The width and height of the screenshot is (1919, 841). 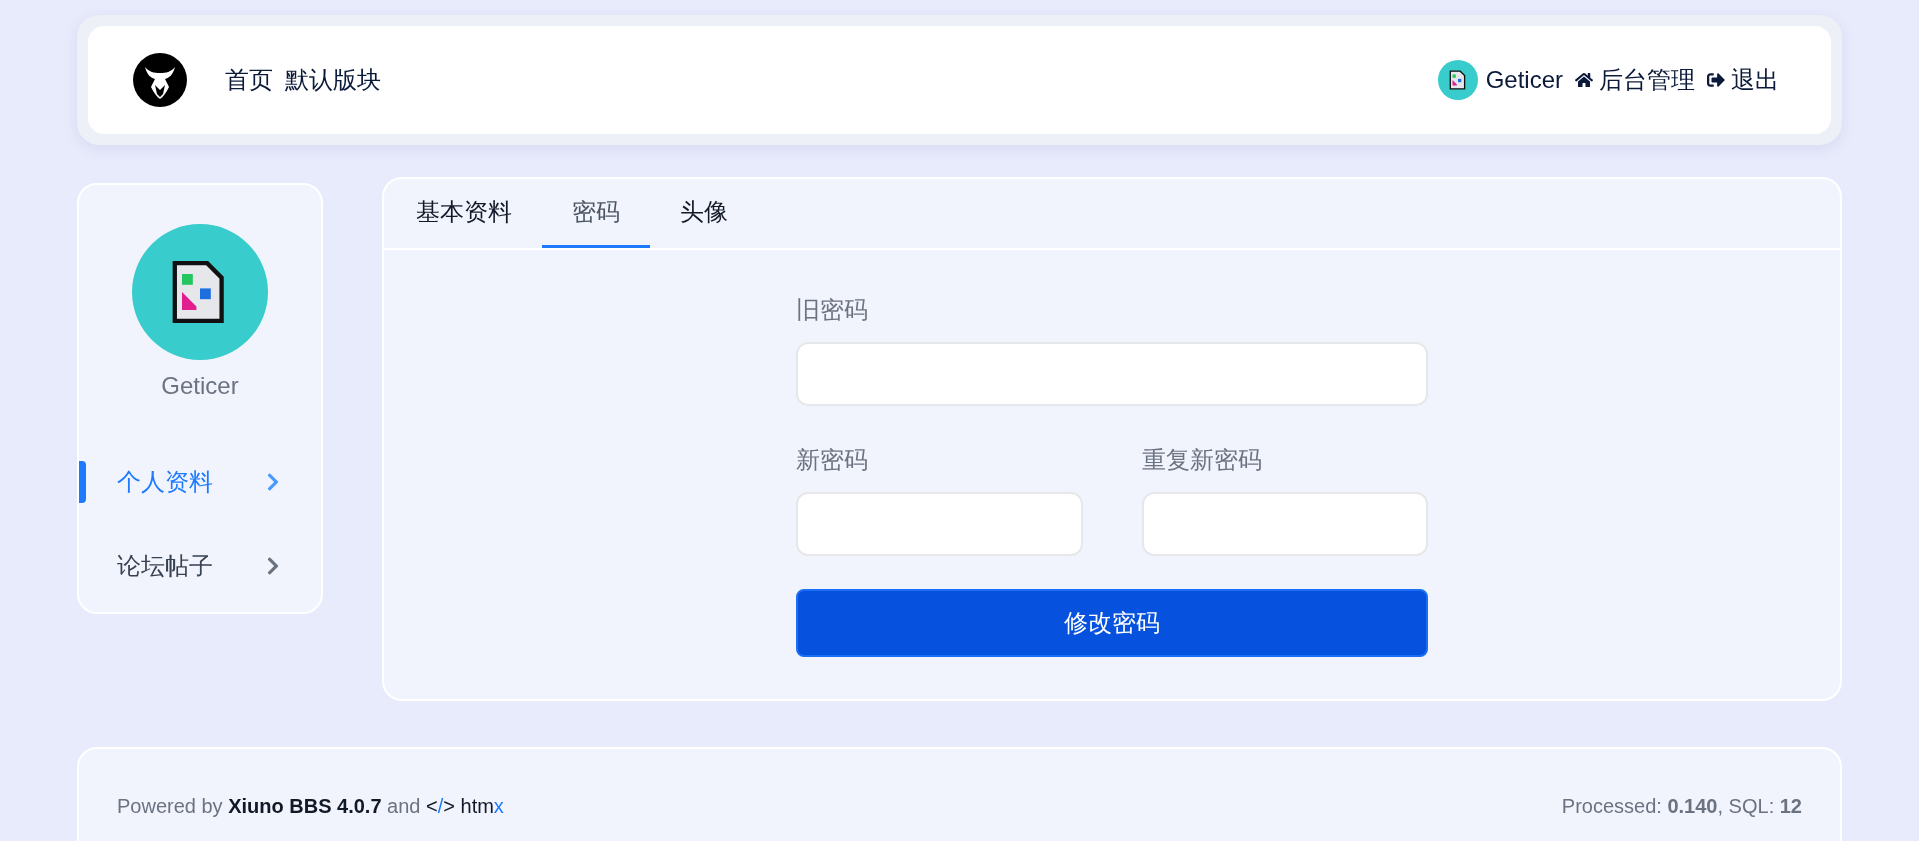 What do you see at coordinates (832, 310) in the screenshot?
I see `field-label: 旧密码` at bounding box center [832, 310].